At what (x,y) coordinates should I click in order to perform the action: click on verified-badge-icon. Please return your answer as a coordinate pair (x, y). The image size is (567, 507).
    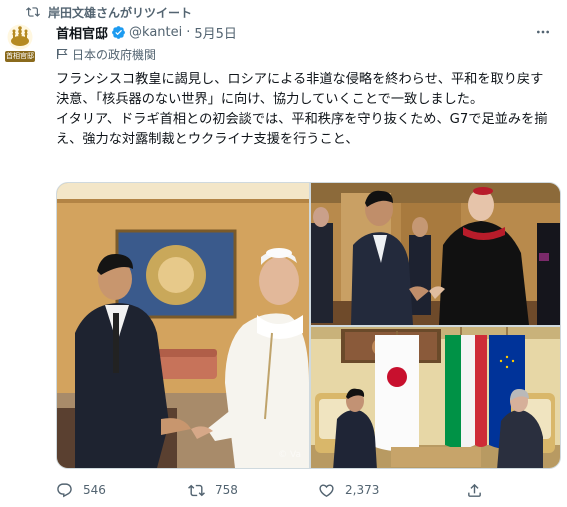
    Looking at the image, I should click on (118, 32).